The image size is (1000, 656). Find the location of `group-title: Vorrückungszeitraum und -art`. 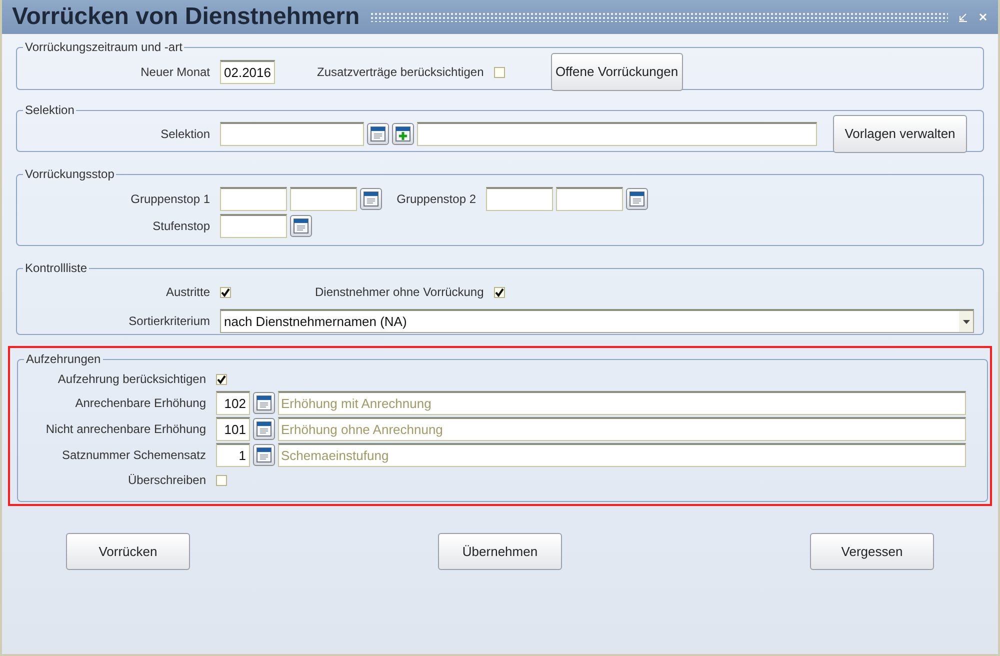

group-title: Vorrückungszeitraum und -art is located at coordinates (104, 47).